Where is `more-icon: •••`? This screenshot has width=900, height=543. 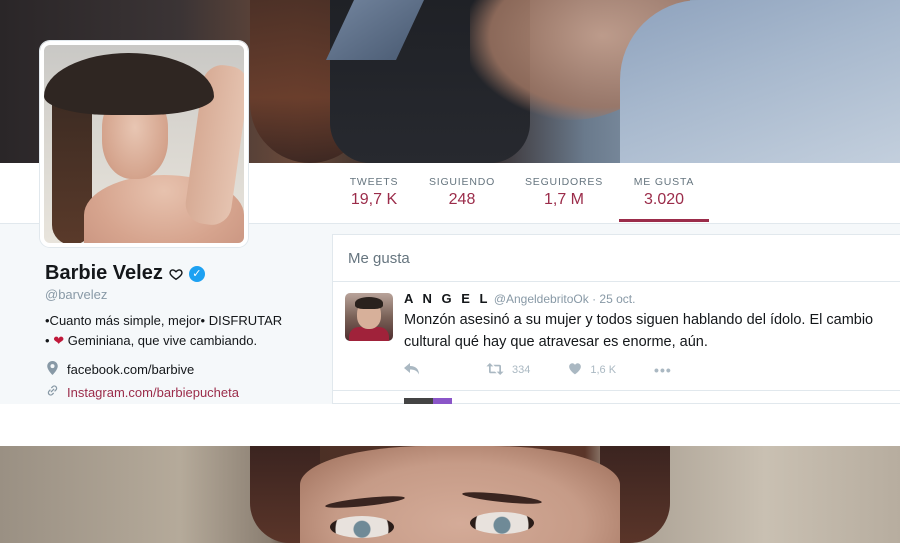
more-icon: ••• is located at coordinates (663, 370).